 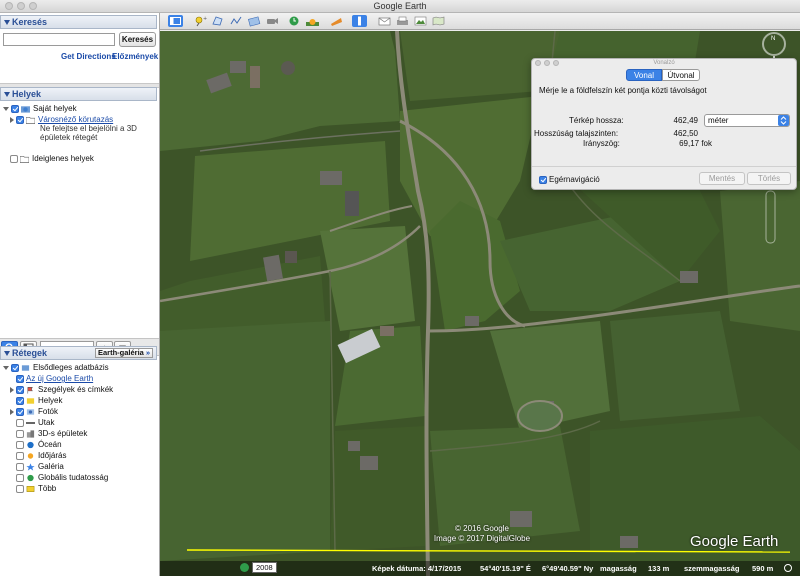 What do you see at coordinates (50, 400) in the screenshot?
I see `layer-label: Helyek` at bounding box center [50, 400].